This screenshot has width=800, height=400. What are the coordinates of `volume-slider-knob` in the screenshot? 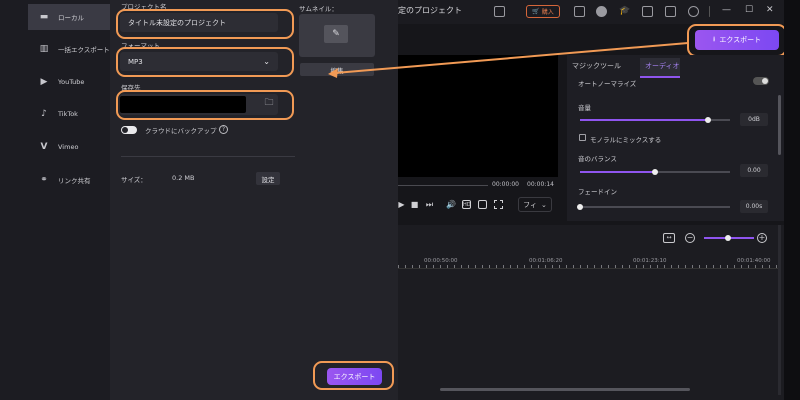 It's located at (708, 120).